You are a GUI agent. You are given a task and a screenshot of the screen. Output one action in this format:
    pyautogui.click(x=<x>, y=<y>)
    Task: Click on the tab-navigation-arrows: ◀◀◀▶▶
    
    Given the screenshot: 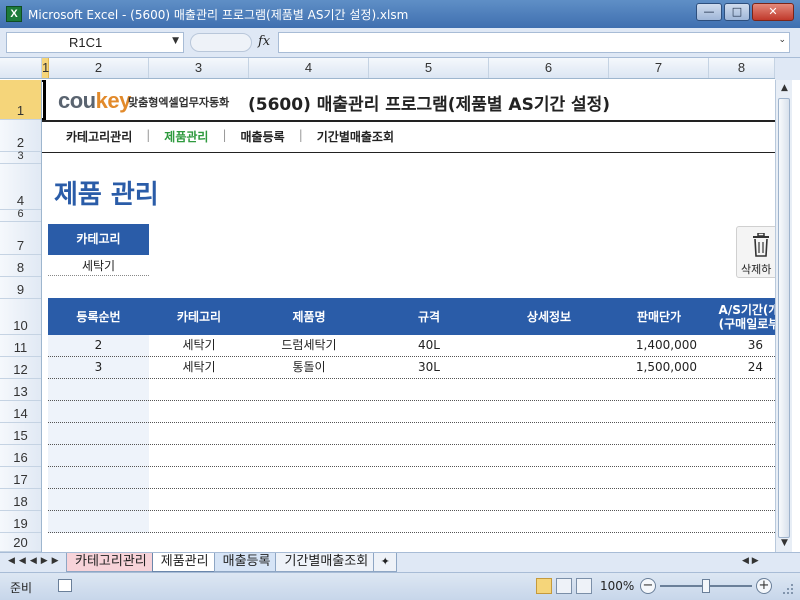 What is the action you would take?
    pyautogui.click(x=35, y=561)
    